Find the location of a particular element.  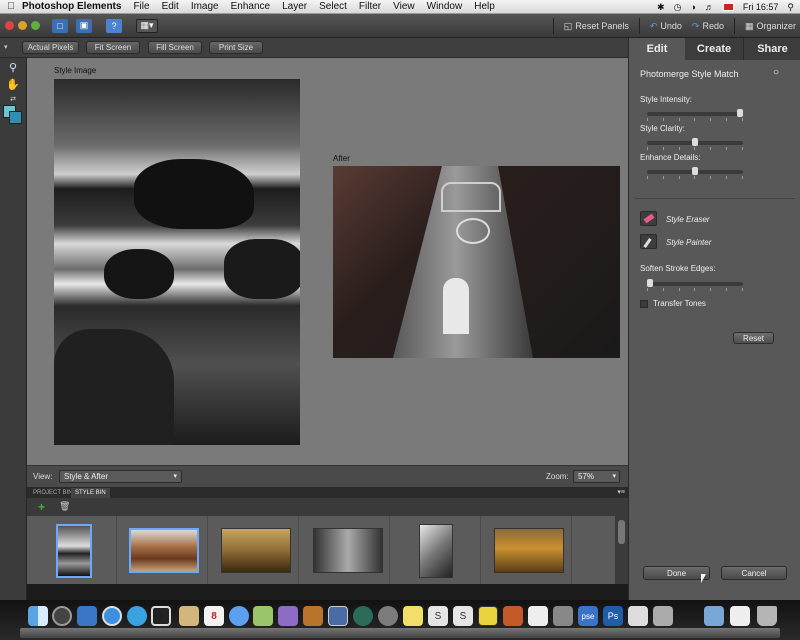

bin-scroll-thumb is located at coordinates (621, 532).